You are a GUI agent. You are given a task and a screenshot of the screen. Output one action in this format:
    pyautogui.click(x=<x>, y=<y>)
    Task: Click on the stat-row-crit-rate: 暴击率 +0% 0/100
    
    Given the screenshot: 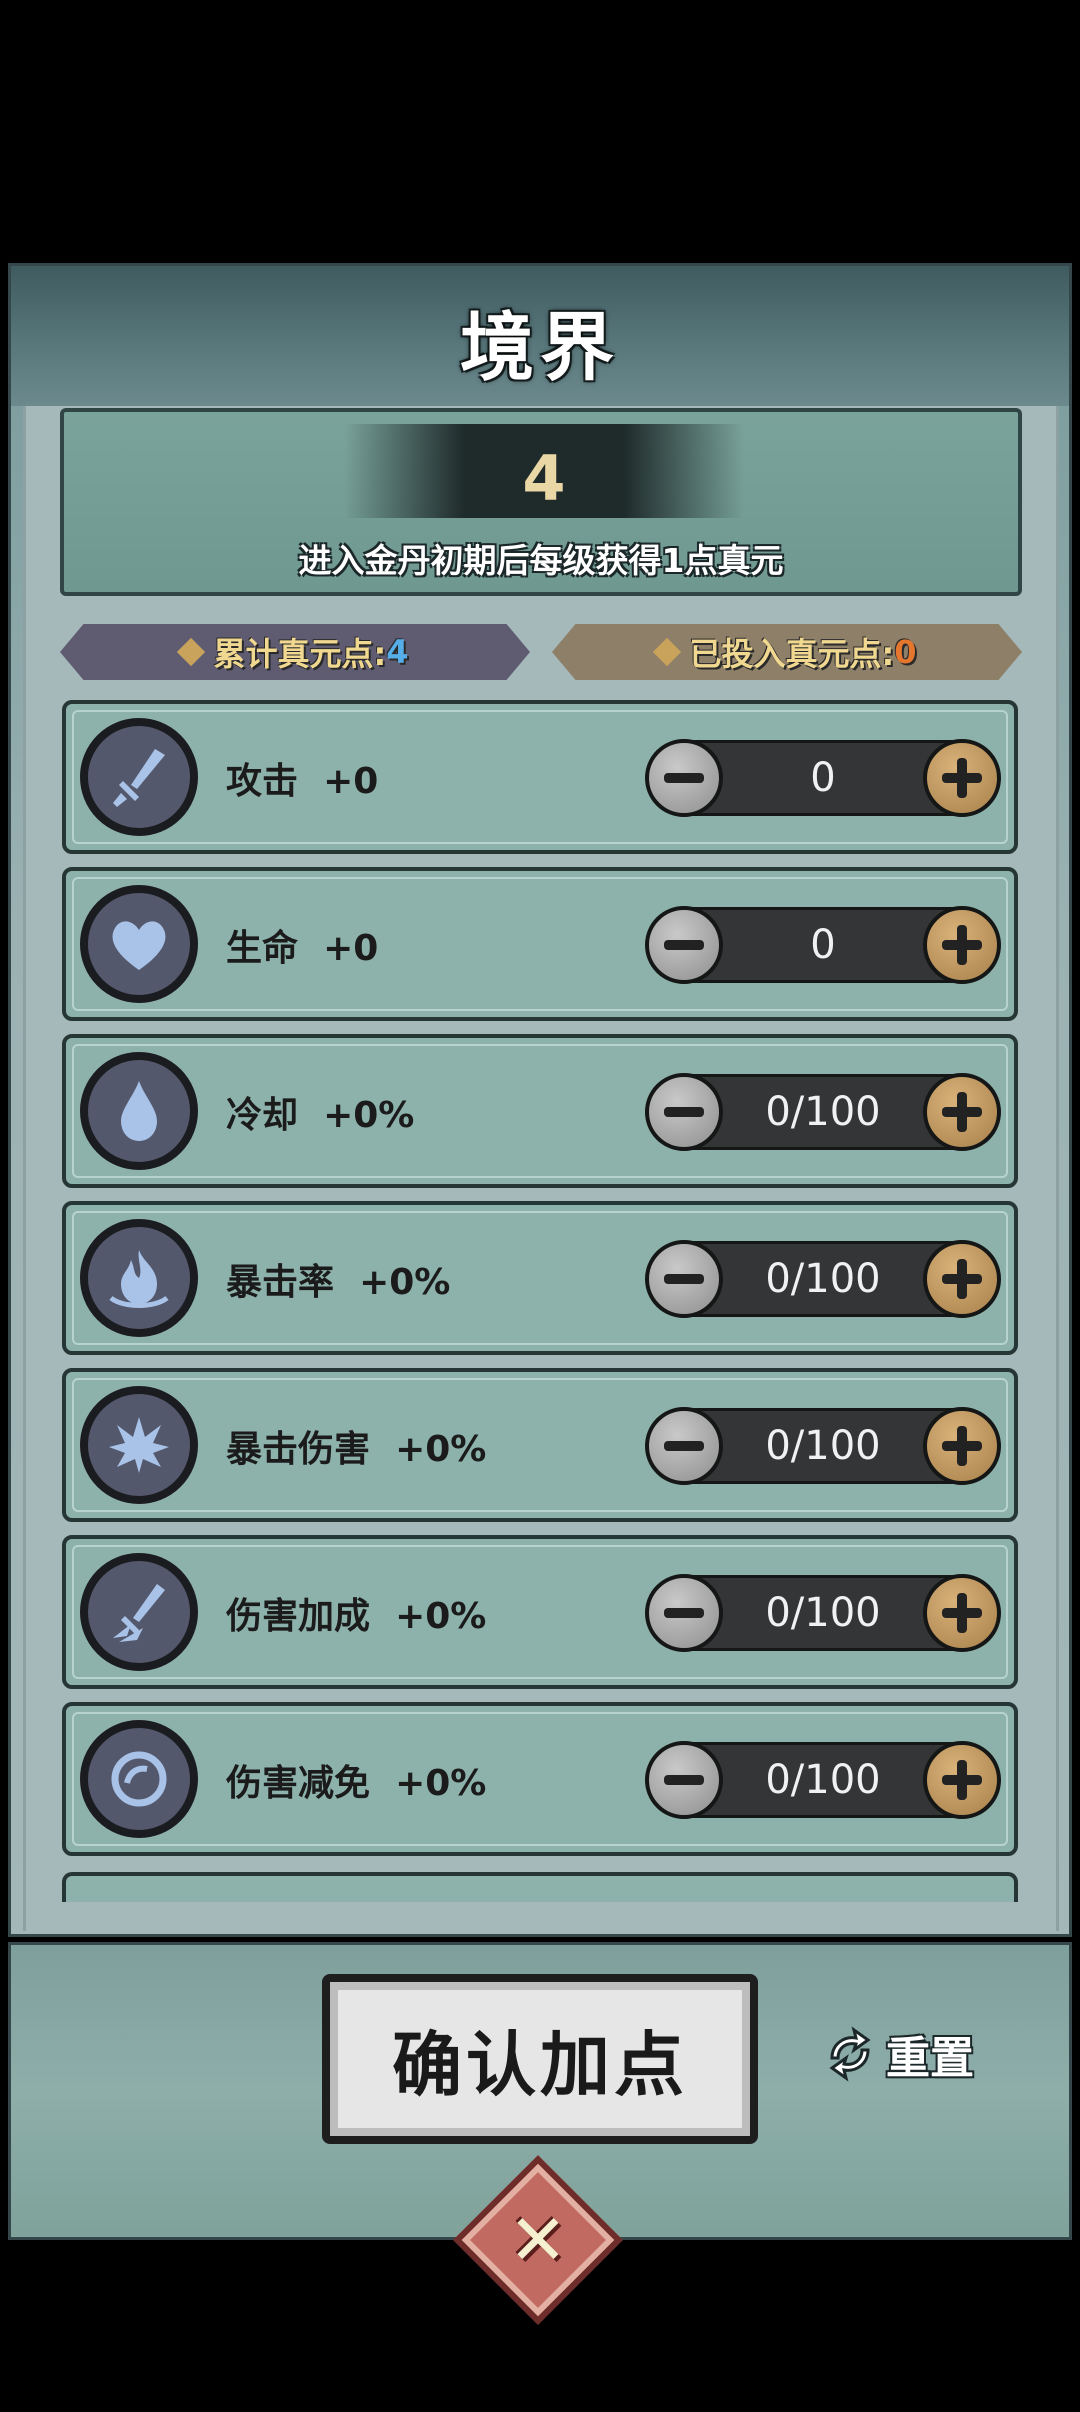 What is the action you would take?
    pyautogui.click(x=540, y=1278)
    